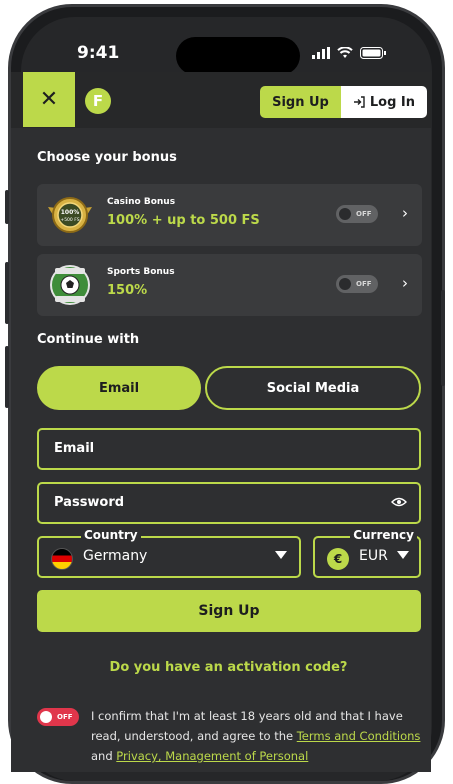  I want to click on close-icon: ✕, so click(49, 99).